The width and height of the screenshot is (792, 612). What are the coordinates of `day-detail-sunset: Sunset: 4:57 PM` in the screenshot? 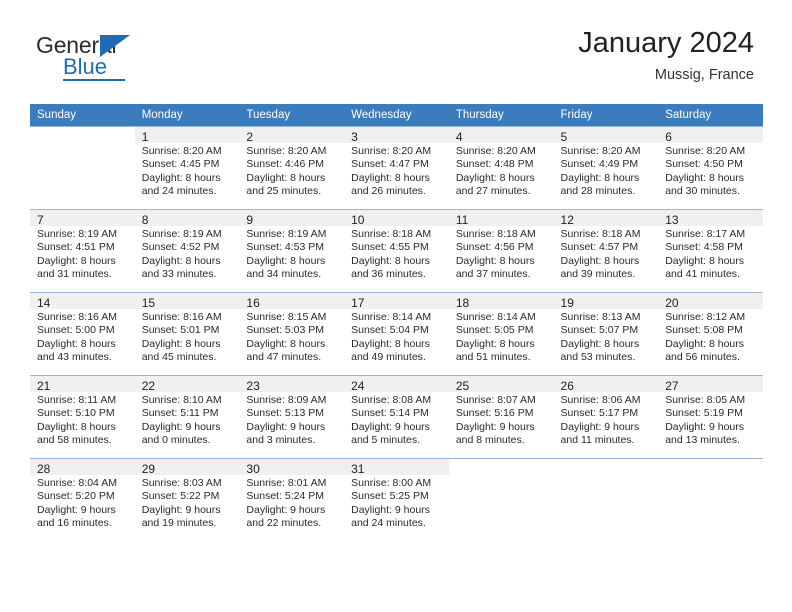 It's located at (599, 247).